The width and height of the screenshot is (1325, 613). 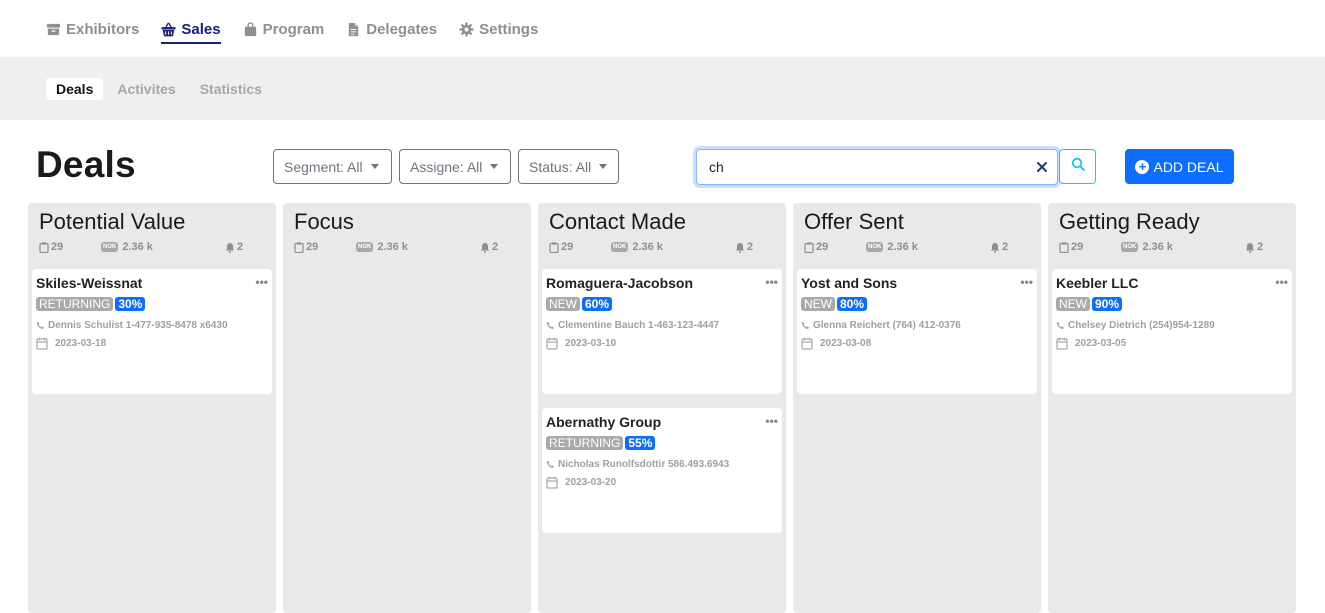 What do you see at coordinates (407, 408) in the screenshot?
I see `column-1: Focus 29 NOK 2.36 k 2` at bounding box center [407, 408].